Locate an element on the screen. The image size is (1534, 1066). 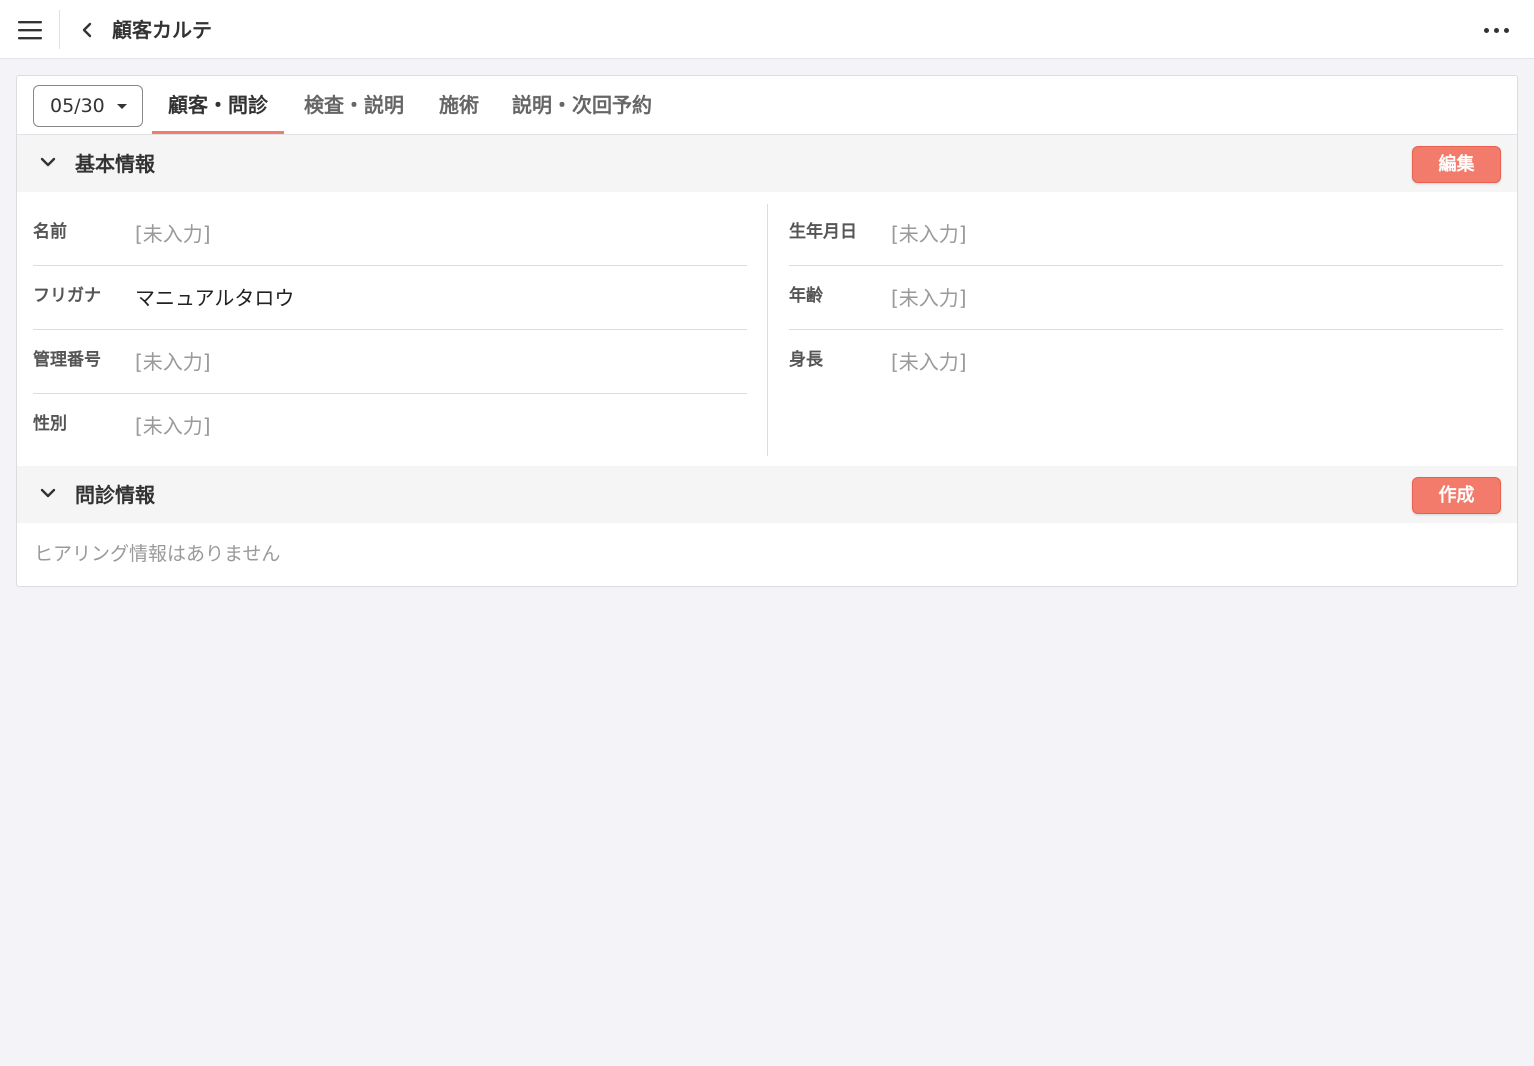
field-row-furigana: フリガナ マニュアルタロウ is located at coordinates (390, 298).